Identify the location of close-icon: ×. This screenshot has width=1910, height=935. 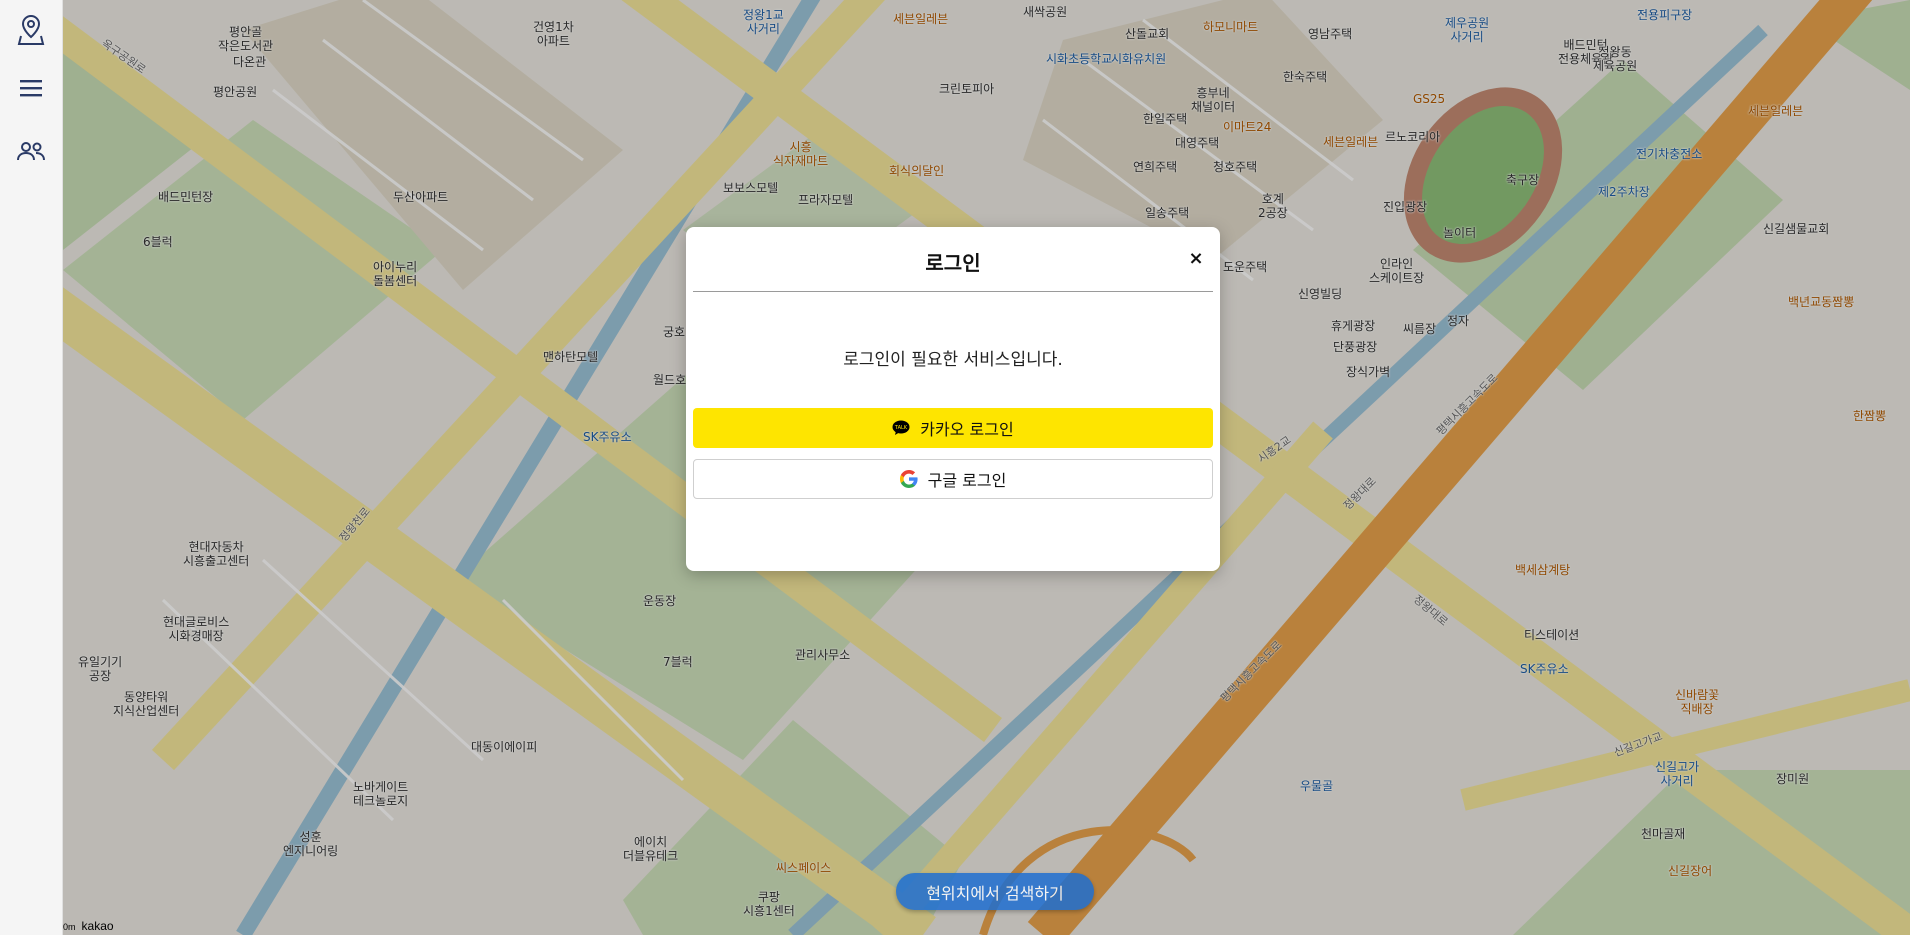
(1196, 259).